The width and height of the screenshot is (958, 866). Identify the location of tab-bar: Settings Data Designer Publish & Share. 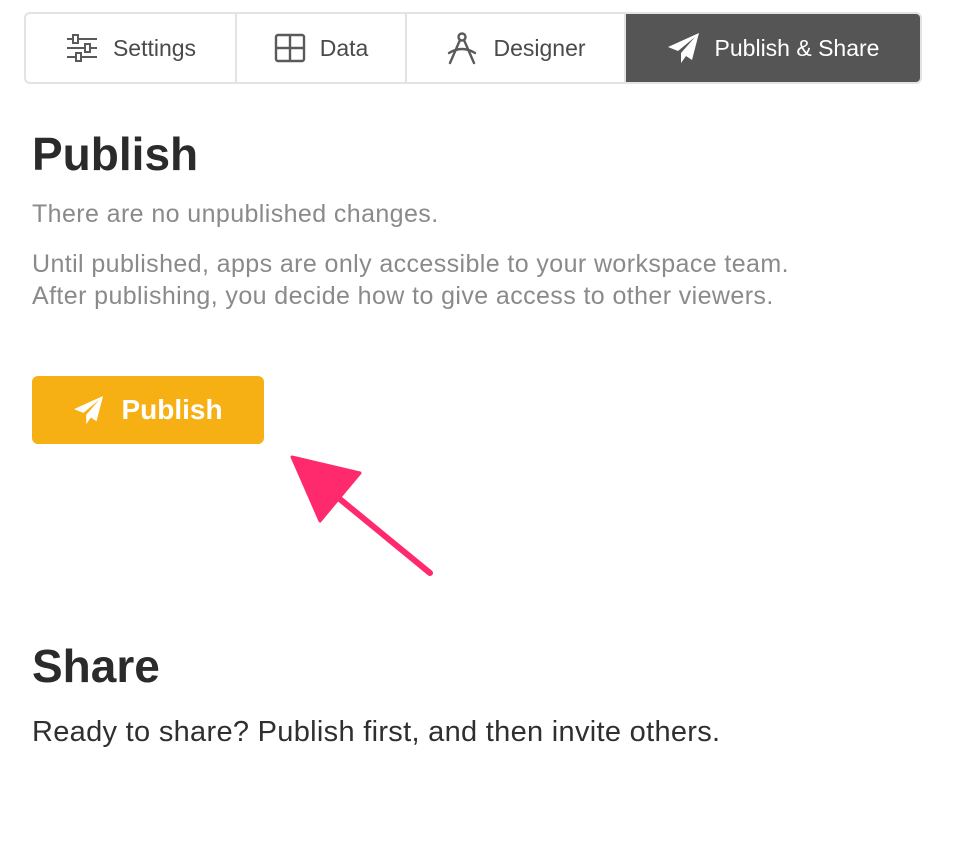
(473, 48).